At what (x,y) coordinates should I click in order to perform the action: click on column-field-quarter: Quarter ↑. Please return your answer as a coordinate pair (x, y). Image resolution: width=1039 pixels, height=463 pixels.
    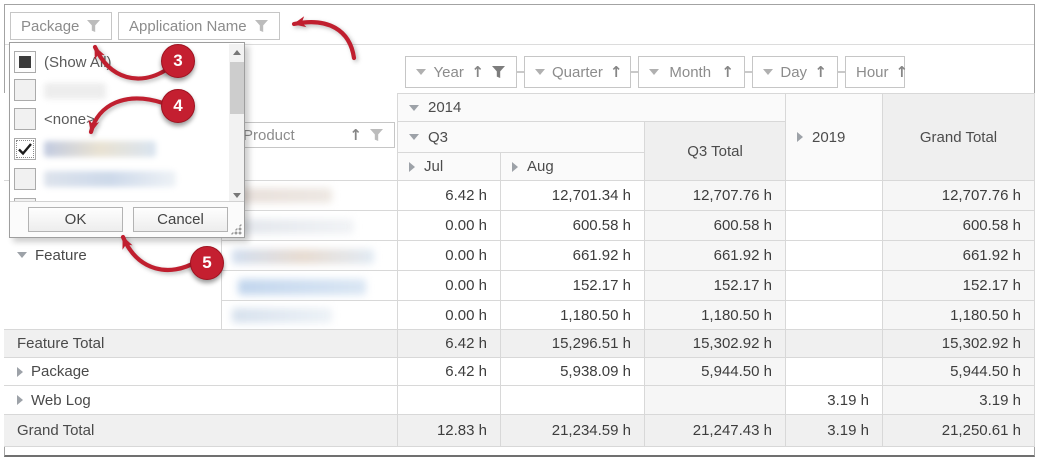
    Looking at the image, I should click on (577, 72).